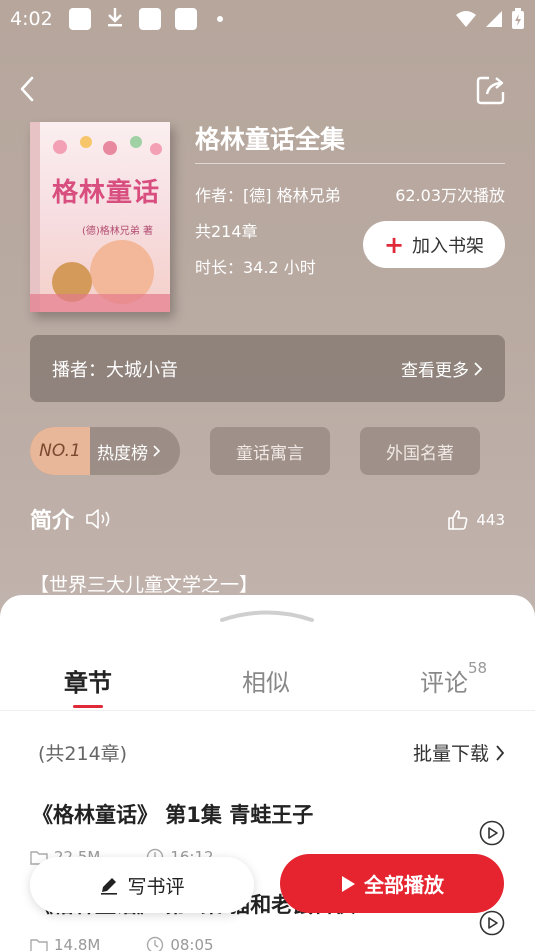 This screenshot has height=951, width=535. Describe the element at coordinates (39, 945) in the screenshot. I see `folder-icon` at that location.